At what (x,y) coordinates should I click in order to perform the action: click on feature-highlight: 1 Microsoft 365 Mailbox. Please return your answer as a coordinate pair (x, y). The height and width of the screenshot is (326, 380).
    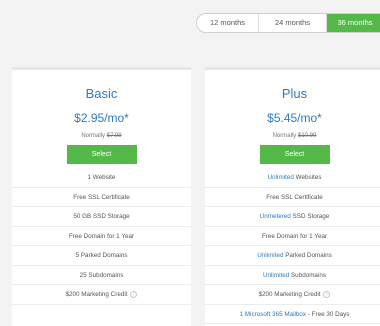
    Looking at the image, I should click on (273, 314).